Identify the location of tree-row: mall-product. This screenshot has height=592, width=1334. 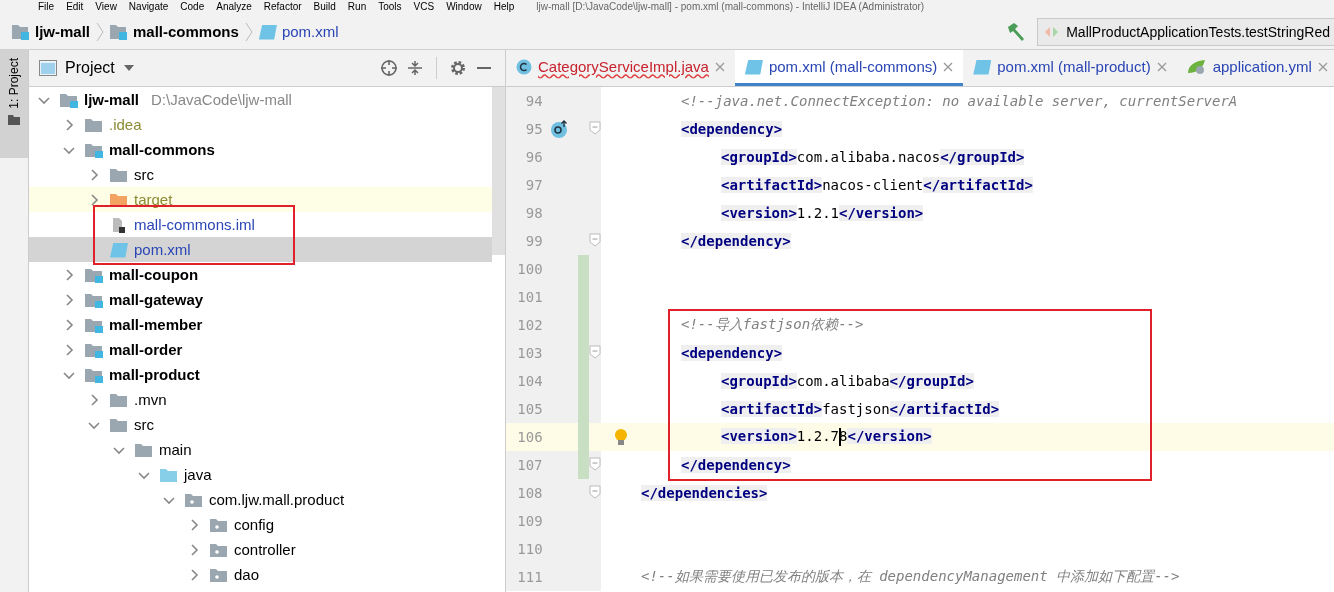
(260, 374).